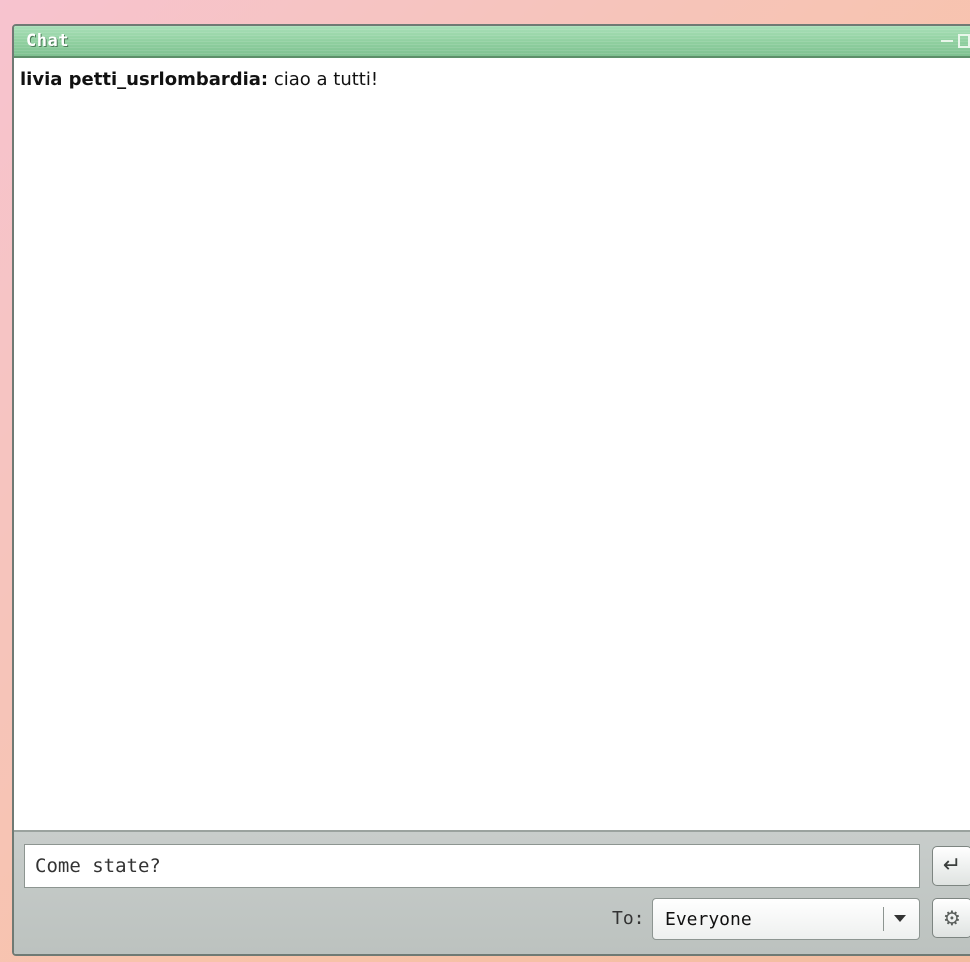  I want to click on send-button: ↵, so click(951, 866).